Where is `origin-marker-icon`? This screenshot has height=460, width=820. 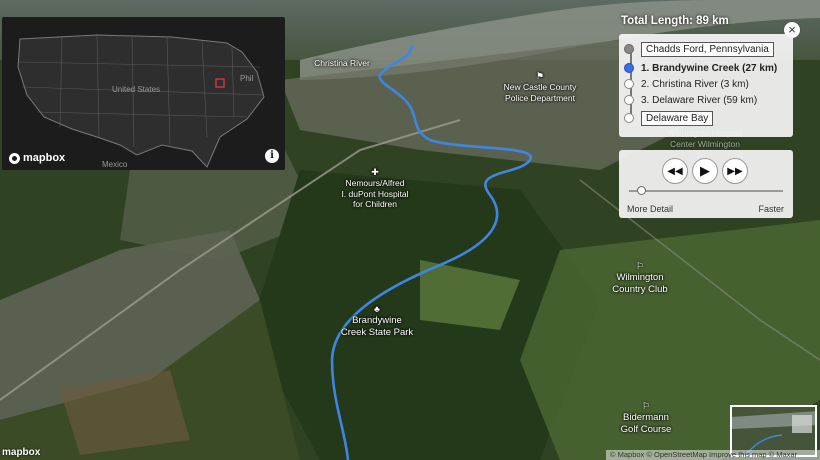 origin-marker-icon is located at coordinates (629, 49).